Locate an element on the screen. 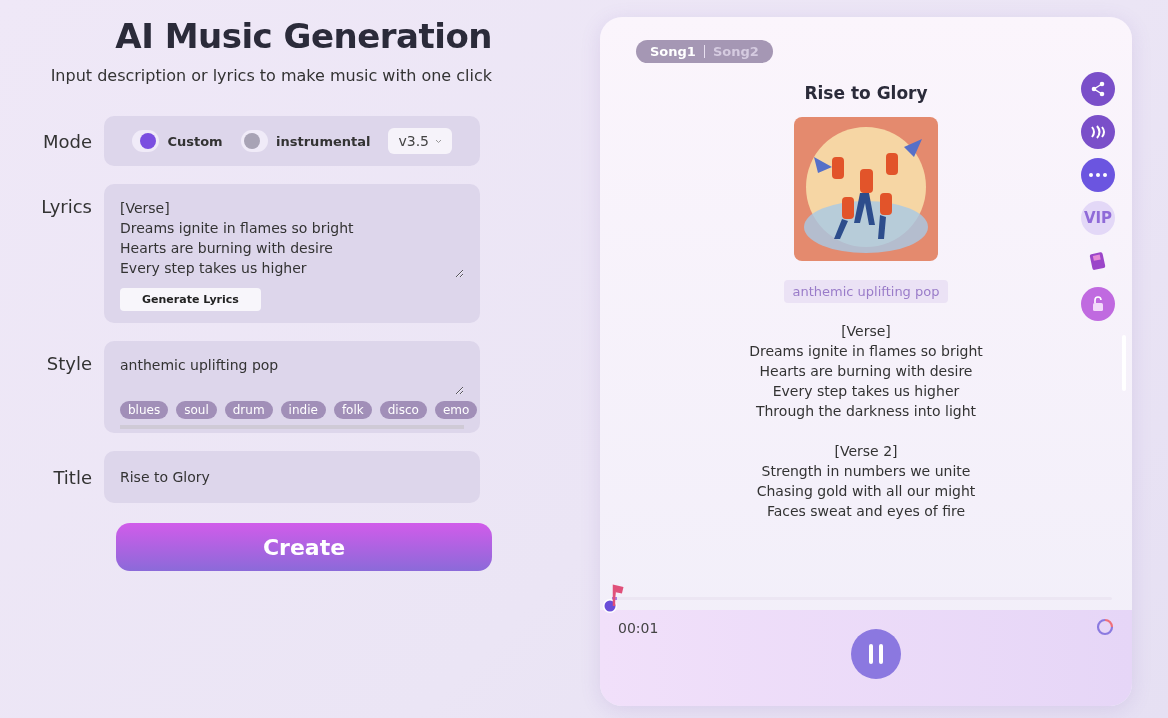 This screenshot has width=1168, height=718. more-icon is located at coordinates (1098, 175).